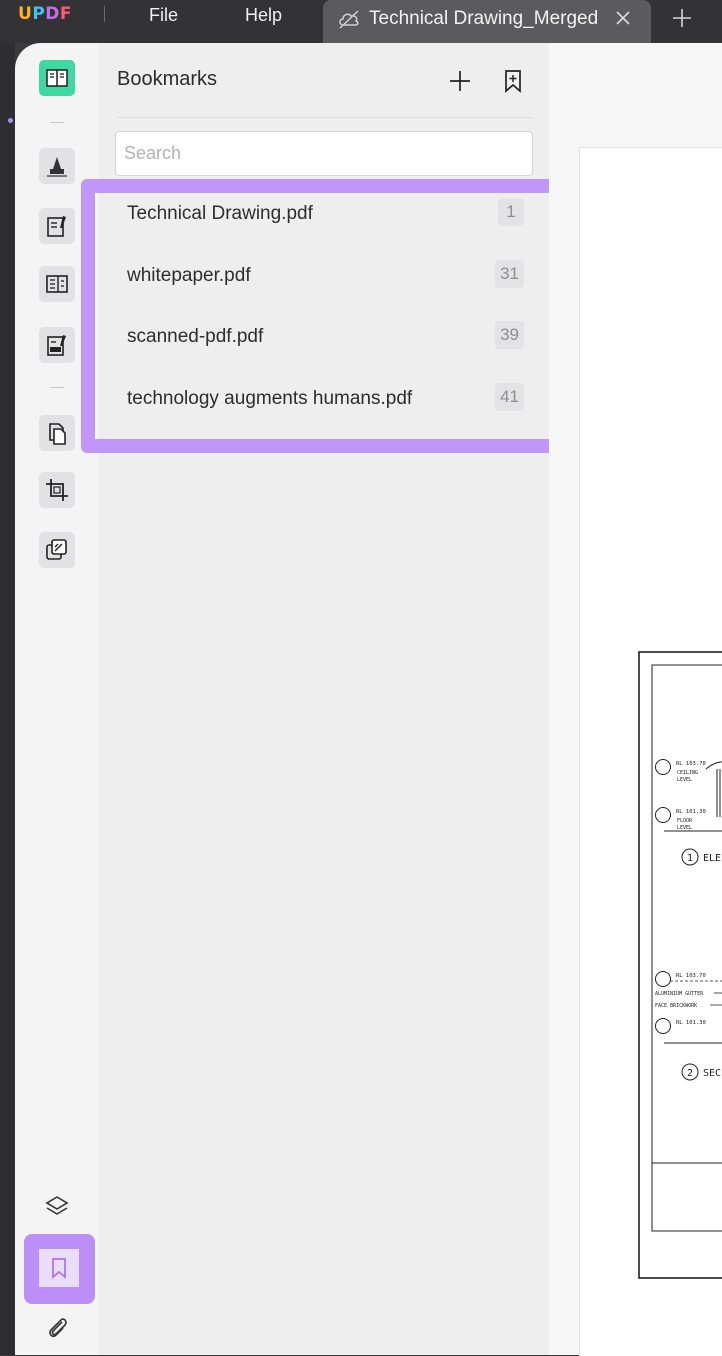 Image resolution: width=722 pixels, height=1356 pixels. I want to click on new-tab-plus-icon, so click(682, 18).